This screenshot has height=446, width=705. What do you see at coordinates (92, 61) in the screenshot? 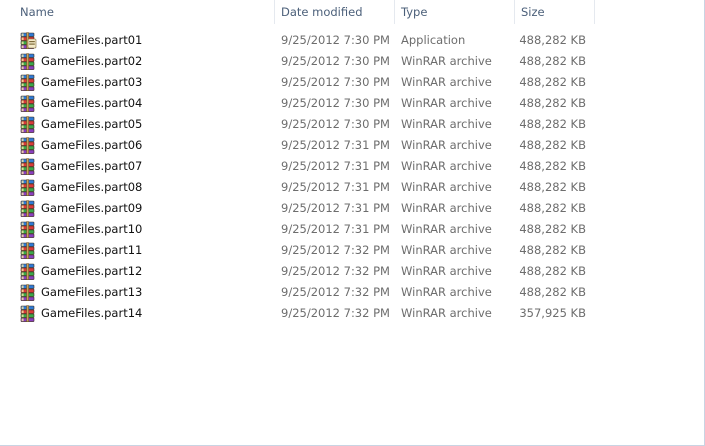
I see `file-name: GameFiles.part02` at bounding box center [92, 61].